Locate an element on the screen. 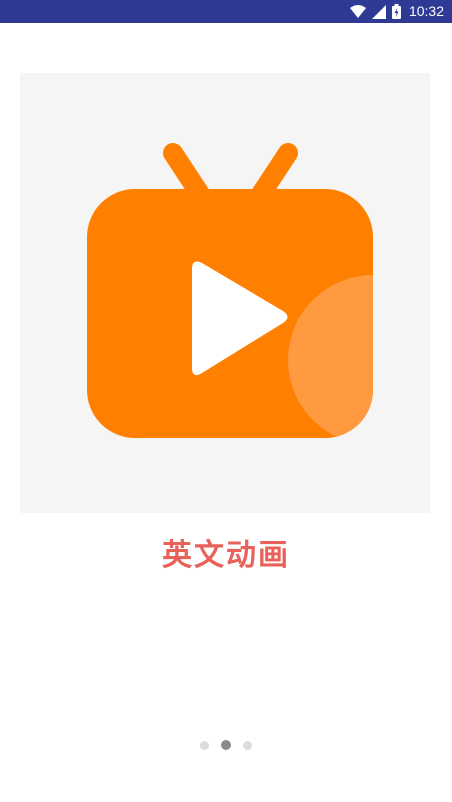  status-time: 10:32 is located at coordinates (426, 11).